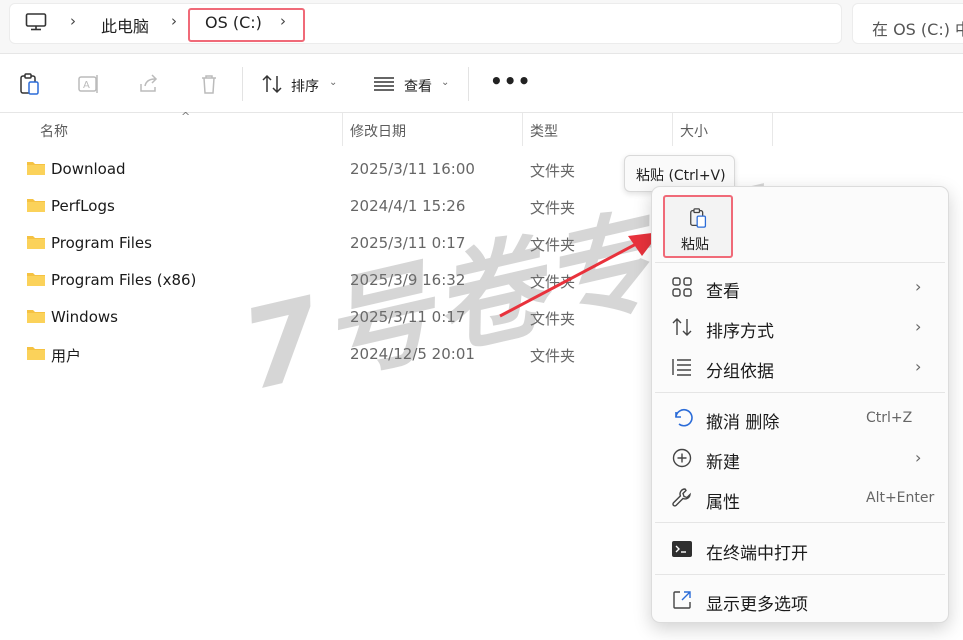 The height and width of the screenshot is (640, 963). What do you see at coordinates (800, 327) in the screenshot?
I see `menu-item-sort-by: 排序方式 ›` at bounding box center [800, 327].